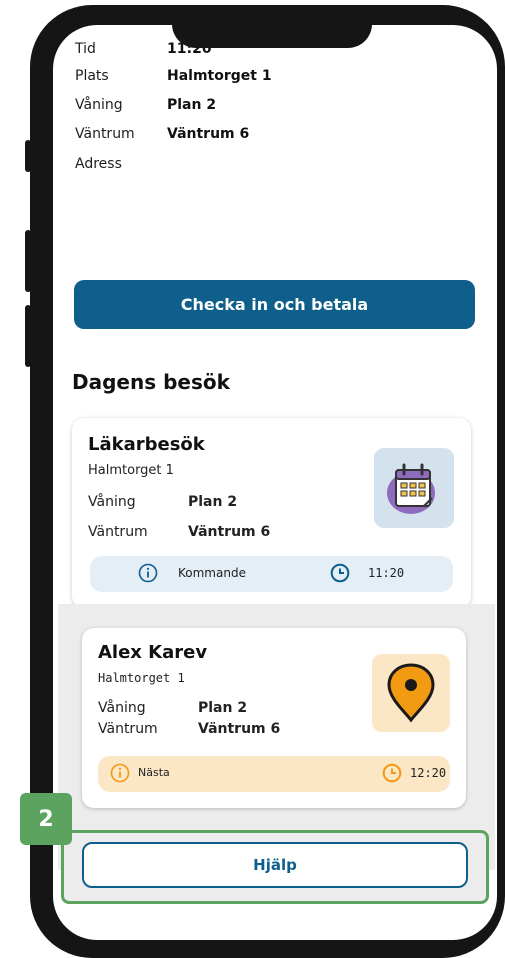 This screenshot has width=505, height=958. I want to click on vaning-value: Plan 2, so click(192, 105).